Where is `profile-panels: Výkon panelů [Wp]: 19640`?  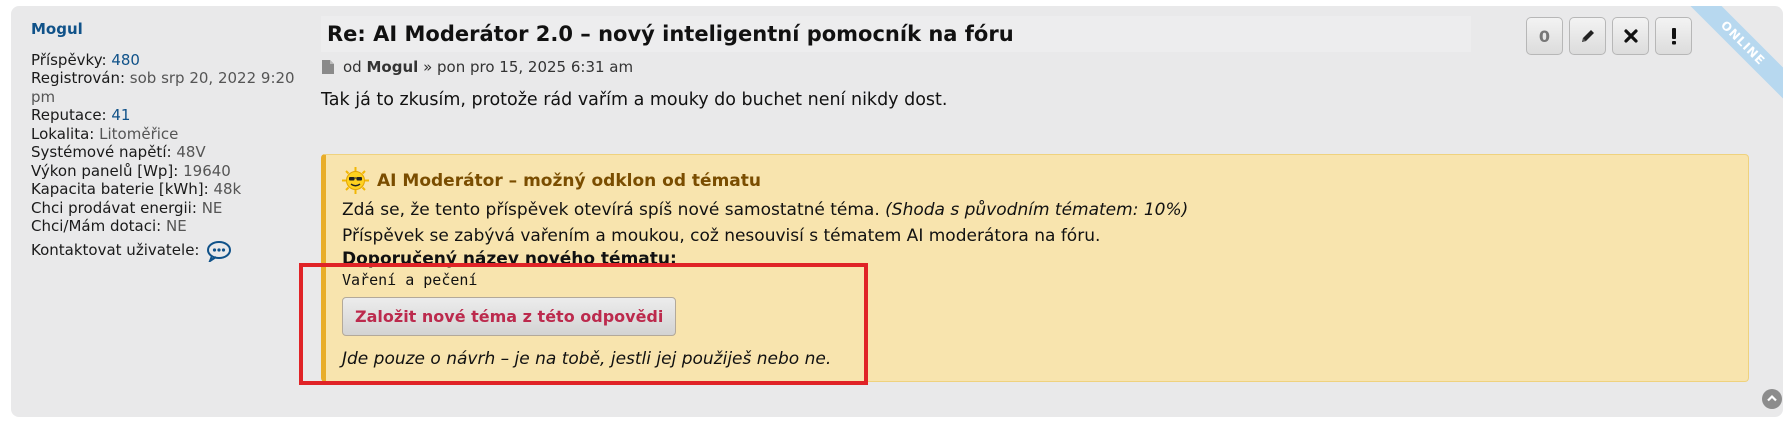 profile-panels: Výkon panelů [Wp]: 19640 is located at coordinates (131, 170).